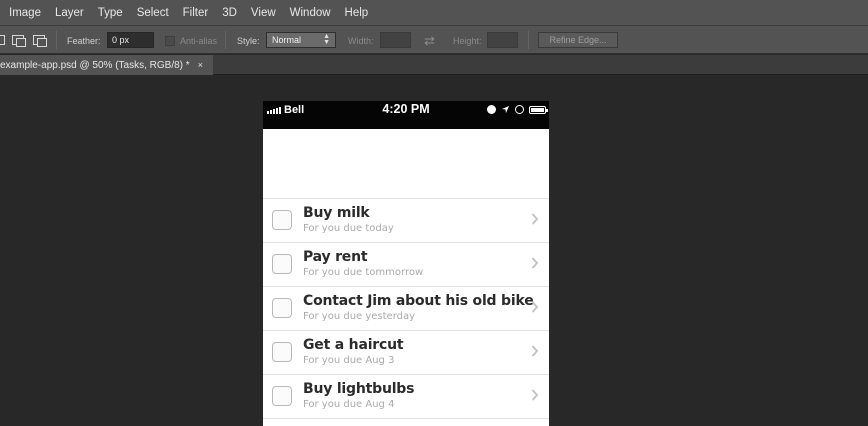 This screenshot has width=868, height=426. What do you see at coordinates (153, 13) in the screenshot?
I see `menu-select: Select` at bounding box center [153, 13].